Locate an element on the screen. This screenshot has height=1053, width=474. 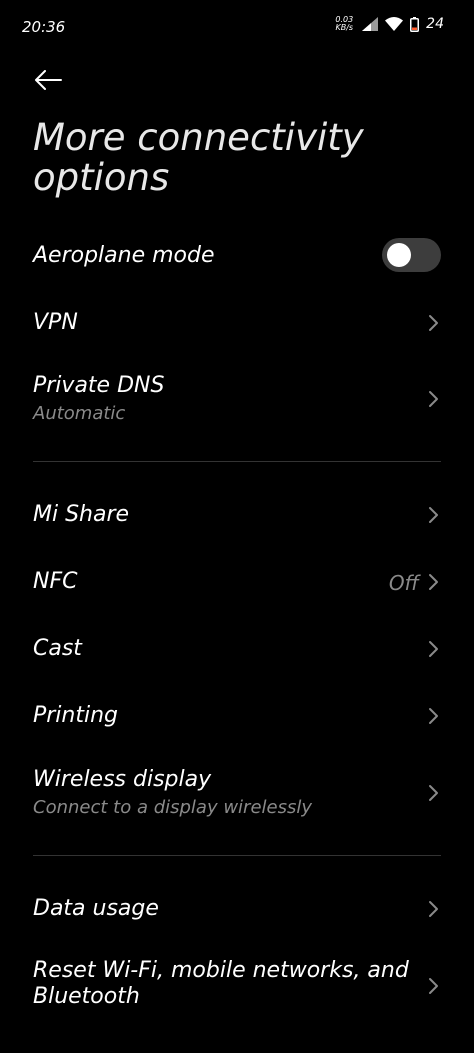
page-title: More connectivity options is located at coordinates (198, 157).